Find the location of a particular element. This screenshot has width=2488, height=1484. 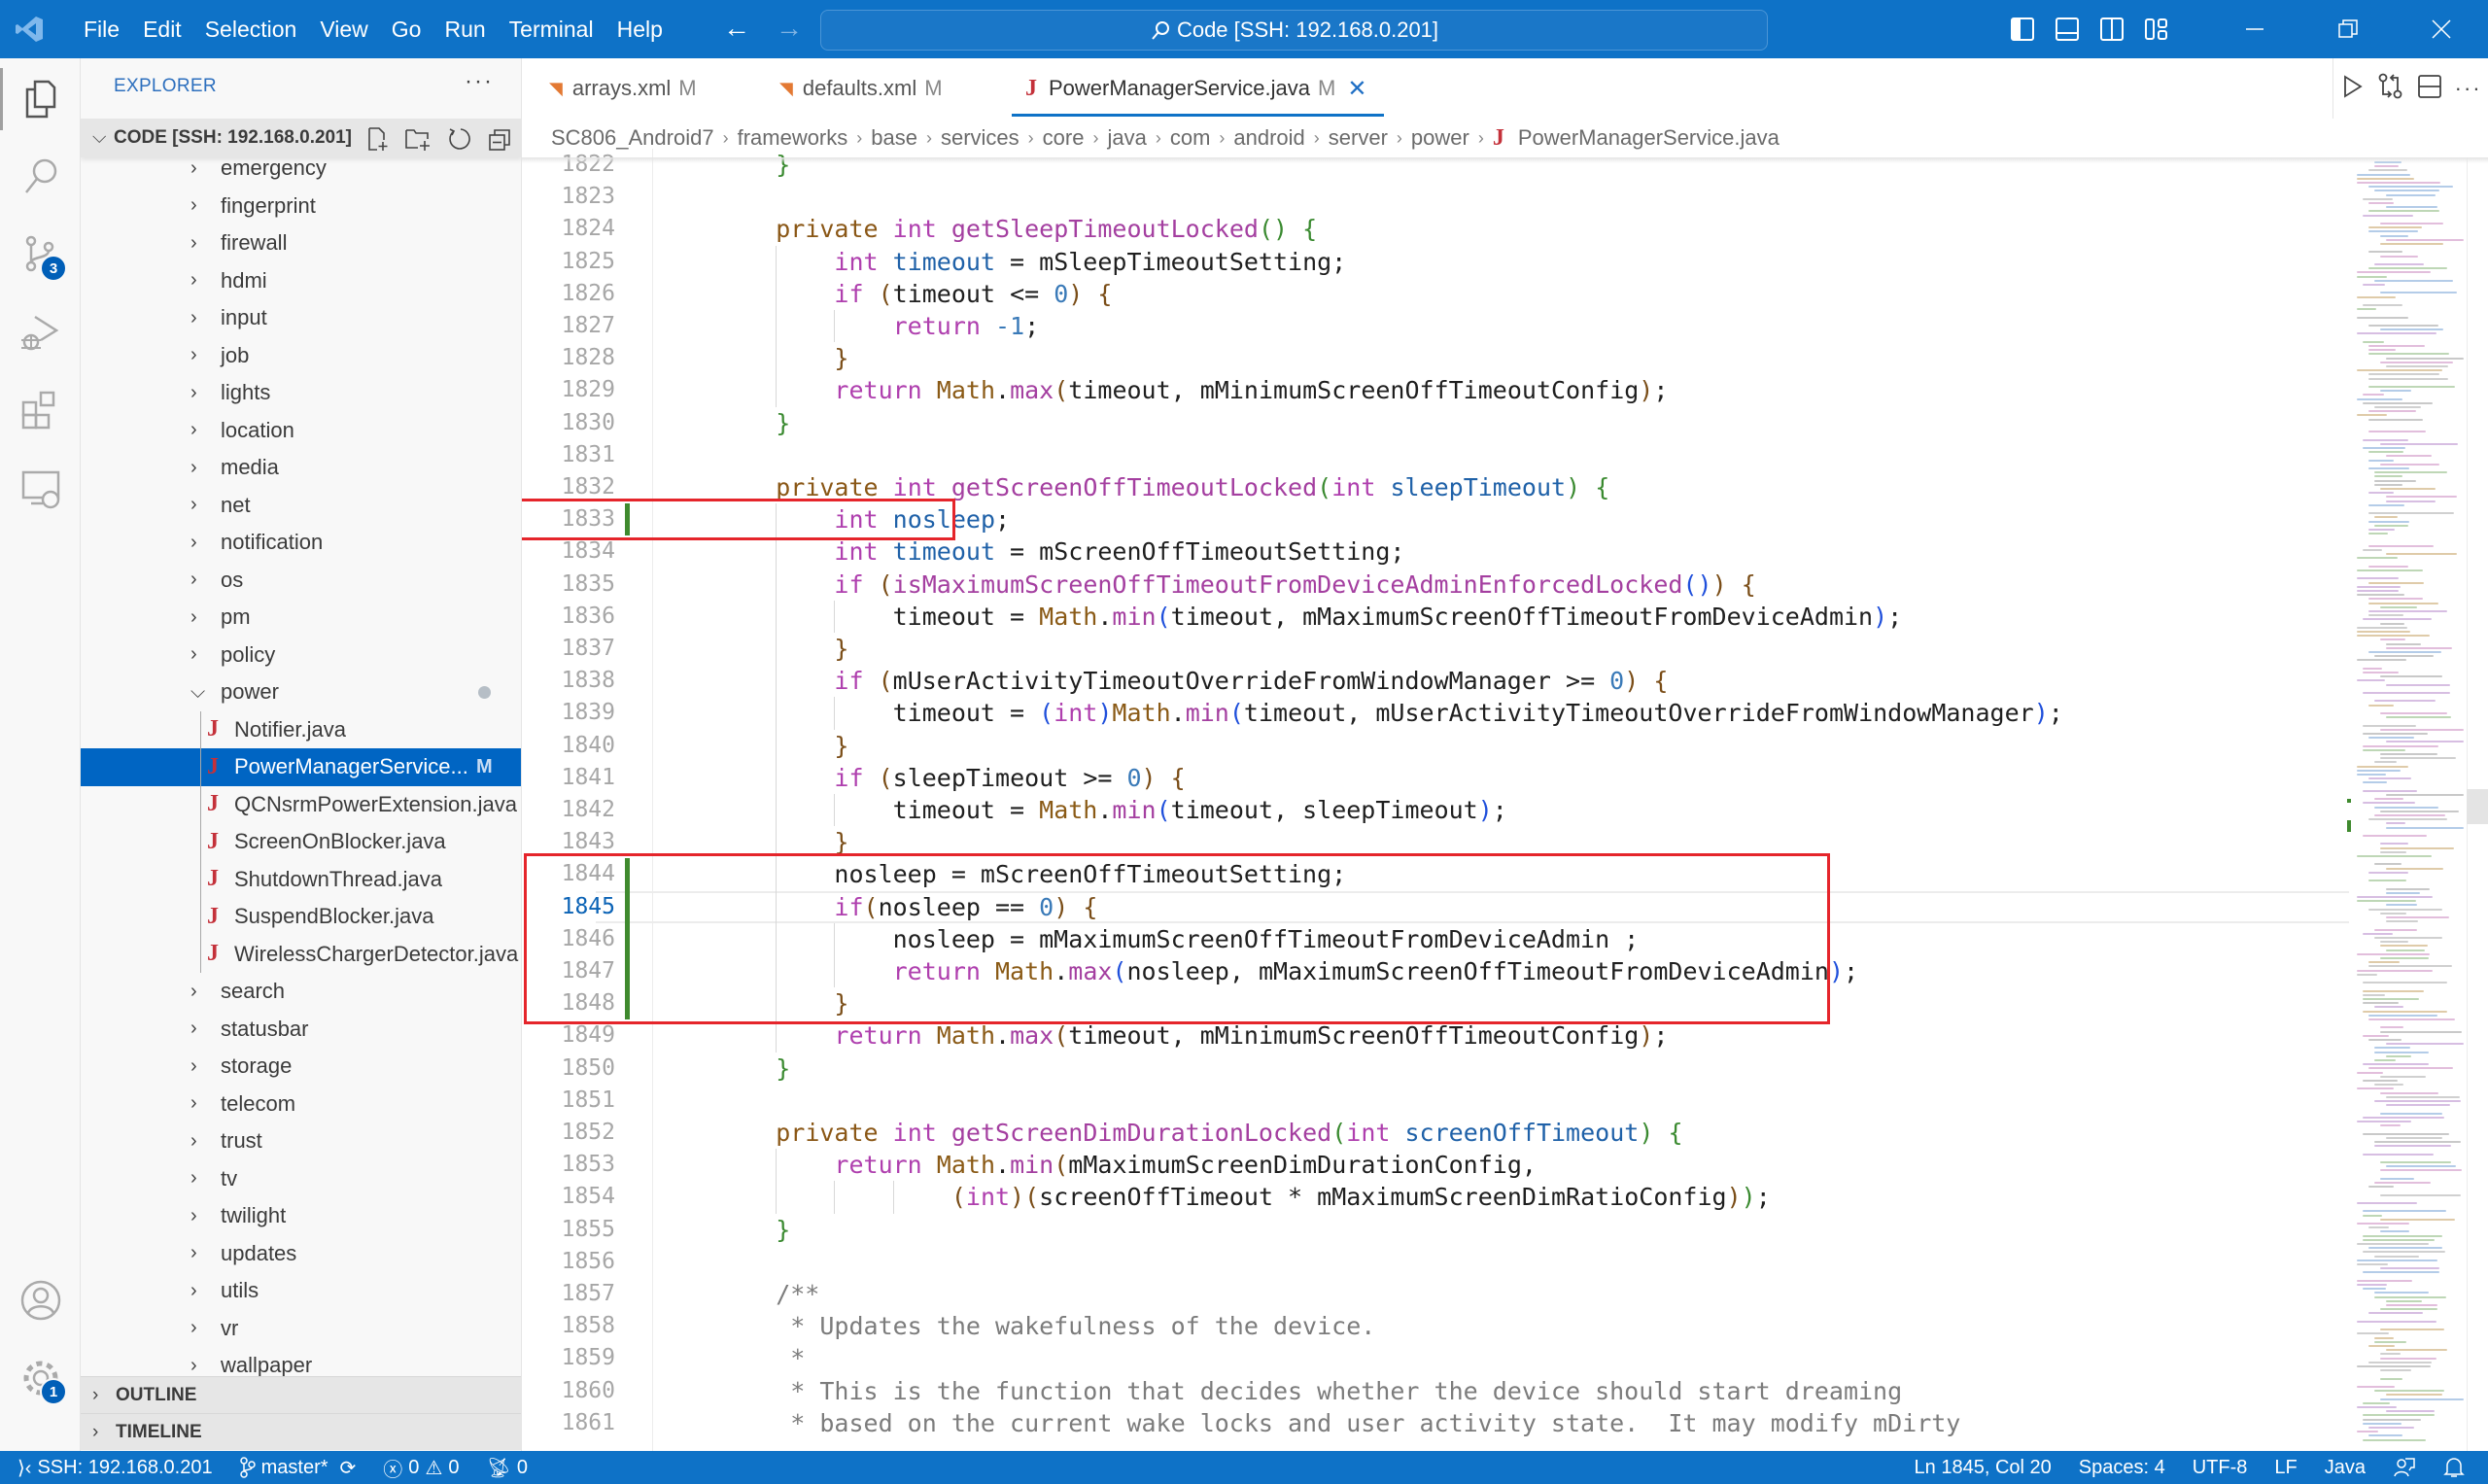

menu-edit: Edit is located at coordinates (162, 30).